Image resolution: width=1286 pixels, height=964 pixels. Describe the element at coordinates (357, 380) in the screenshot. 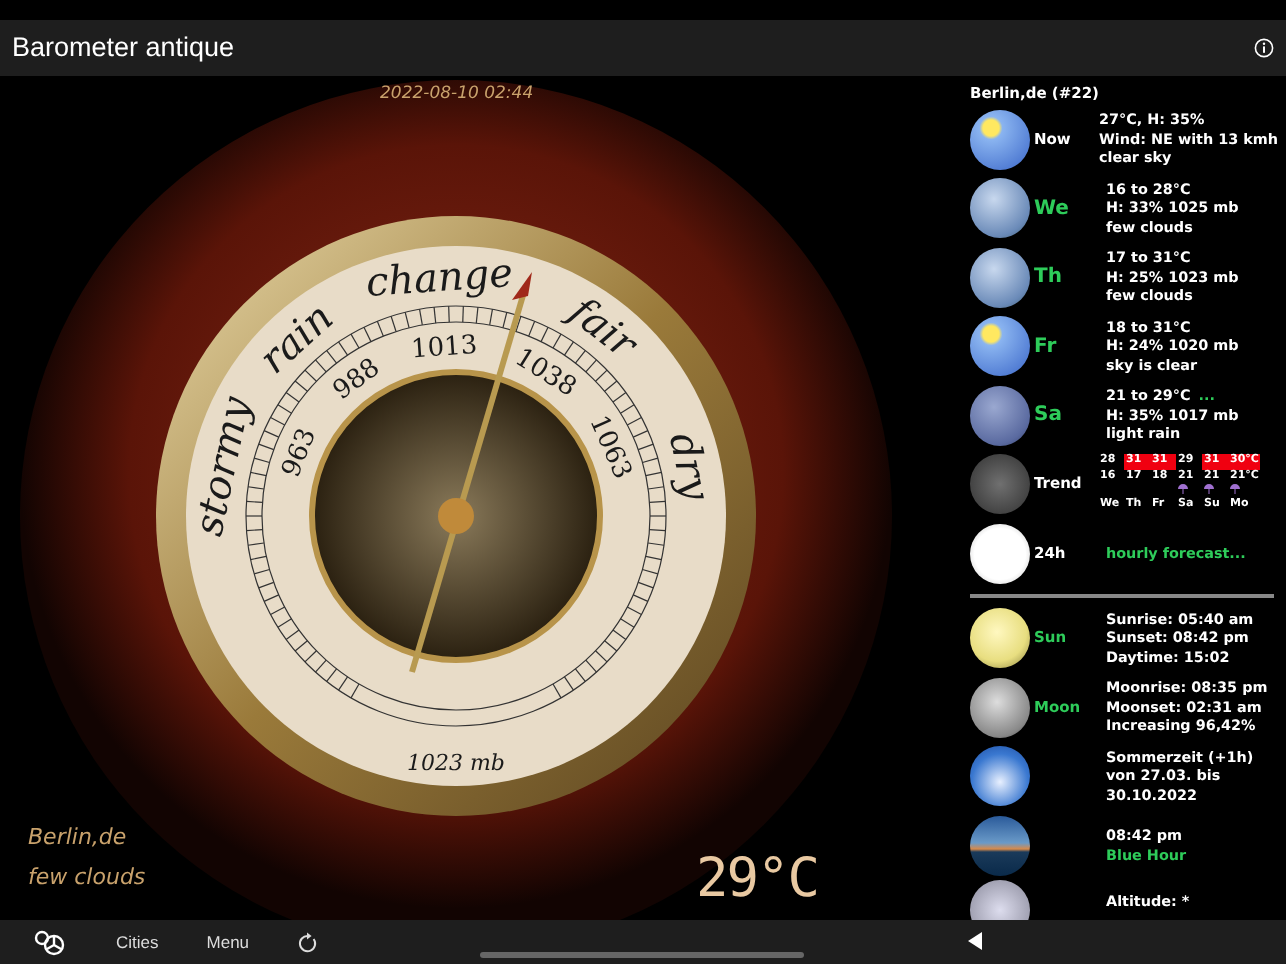

I see `scale-number: 988` at that location.